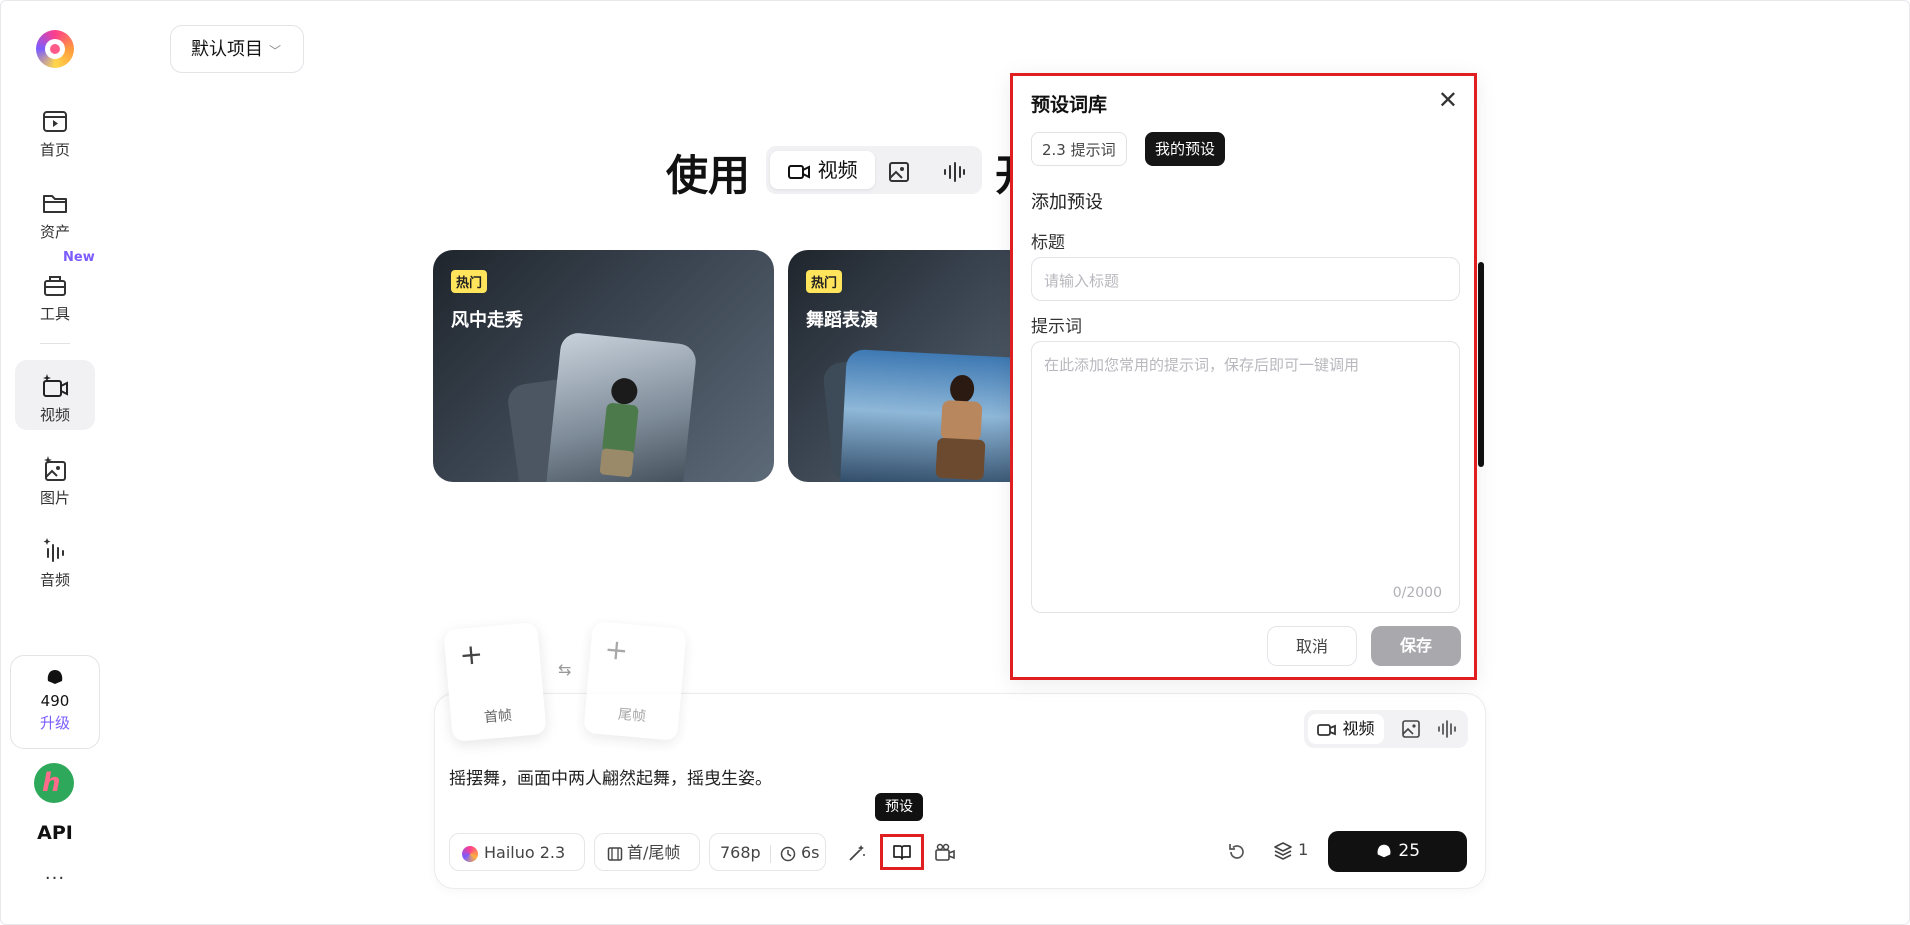  I want to click on project-selector: 默认项目 ﹀, so click(237, 49).